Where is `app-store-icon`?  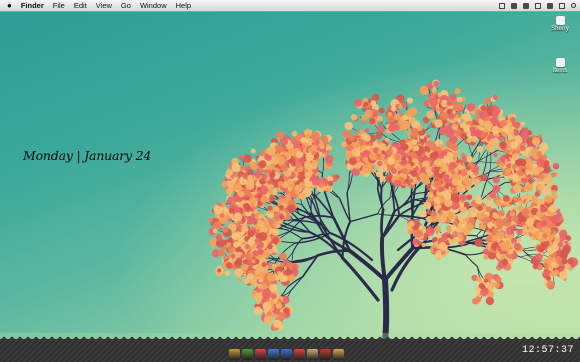 app-store-icon is located at coordinates (273, 354).